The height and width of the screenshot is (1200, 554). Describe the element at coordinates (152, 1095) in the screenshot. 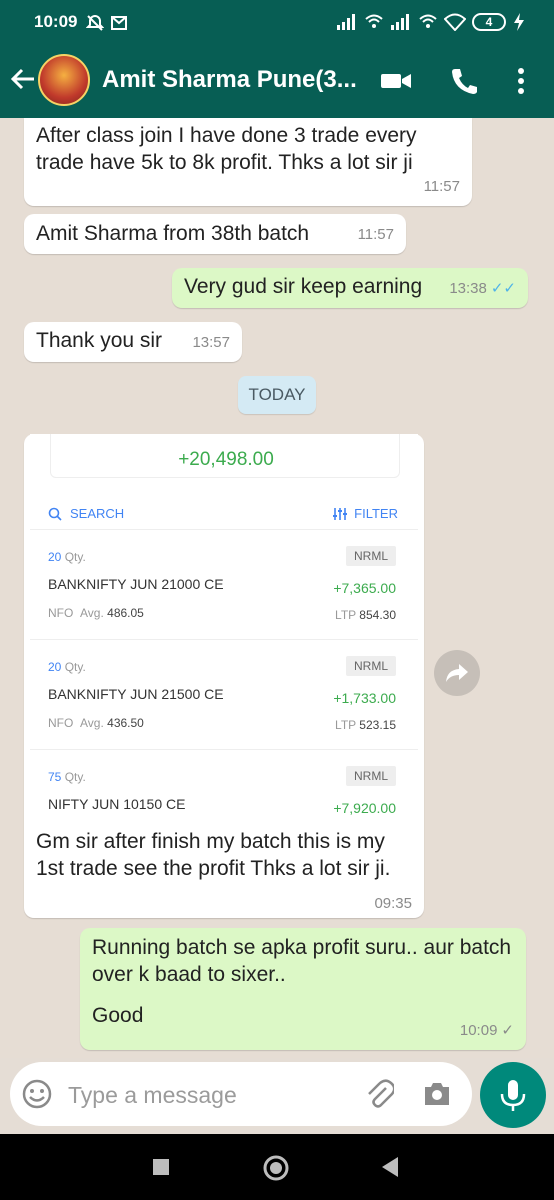

I see `message-input: Type a message` at that location.